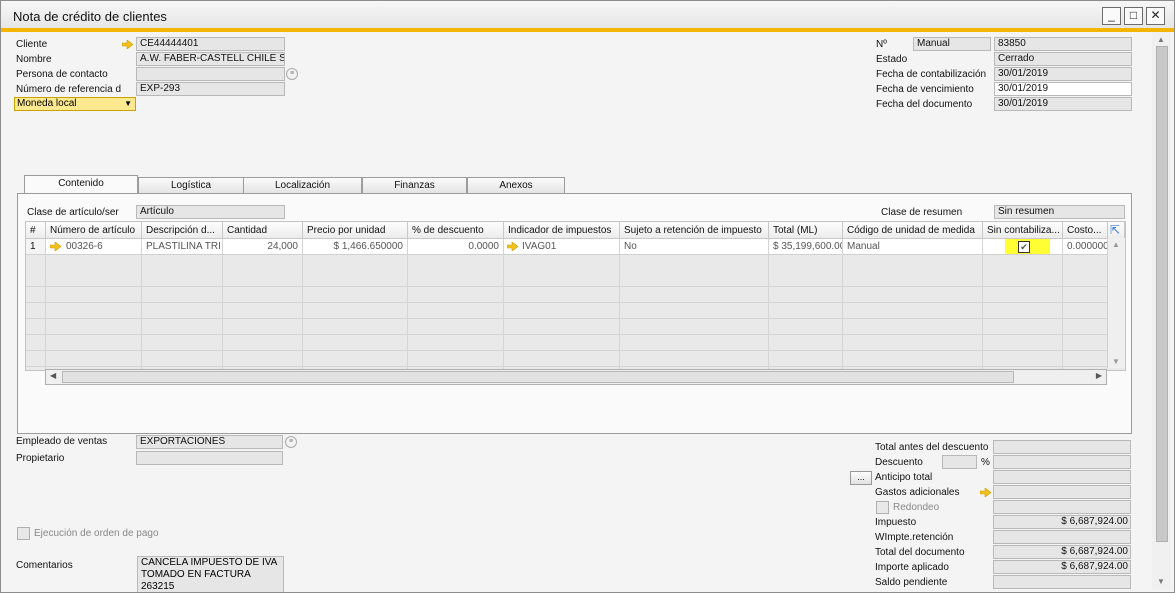  Describe the element at coordinates (75, 104) in the screenshot. I see `moneda-dropdown: Moneda local ▼` at that location.